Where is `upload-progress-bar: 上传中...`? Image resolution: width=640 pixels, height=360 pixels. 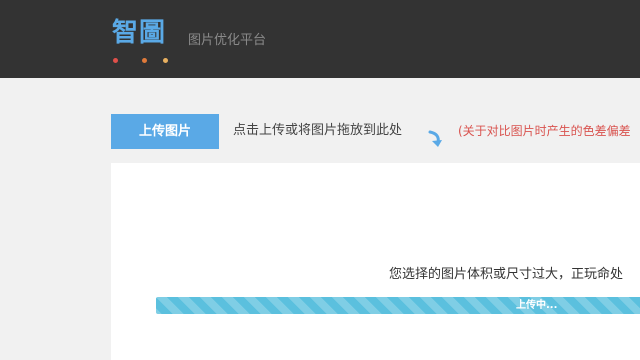
upload-progress-bar: 上传中... is located at coordinates (398, 305).